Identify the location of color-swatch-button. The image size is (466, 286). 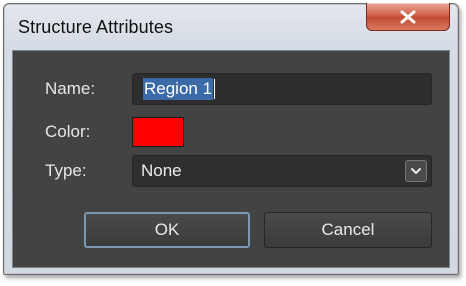
(158, 132).